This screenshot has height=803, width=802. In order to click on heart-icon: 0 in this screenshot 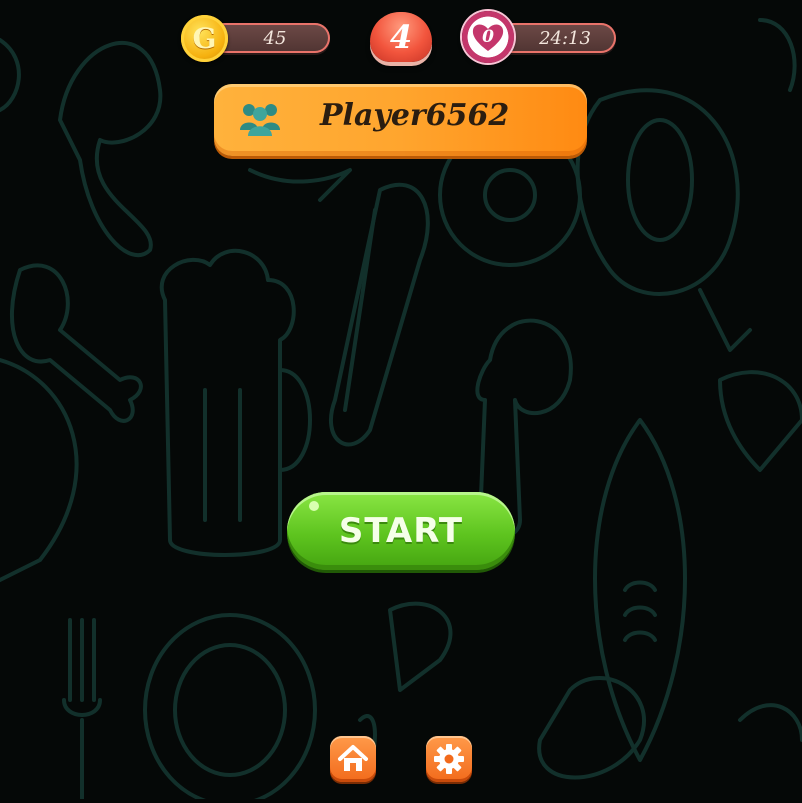, I will do `click(488, 37)`.